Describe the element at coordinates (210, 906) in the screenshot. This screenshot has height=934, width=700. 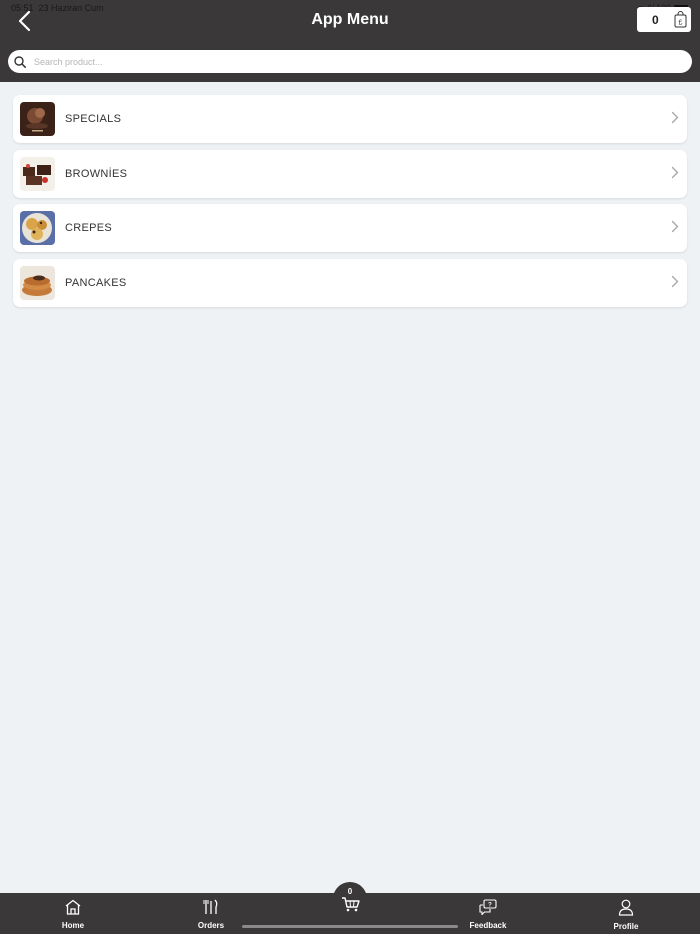
I see `cutlery-icon` at that location.